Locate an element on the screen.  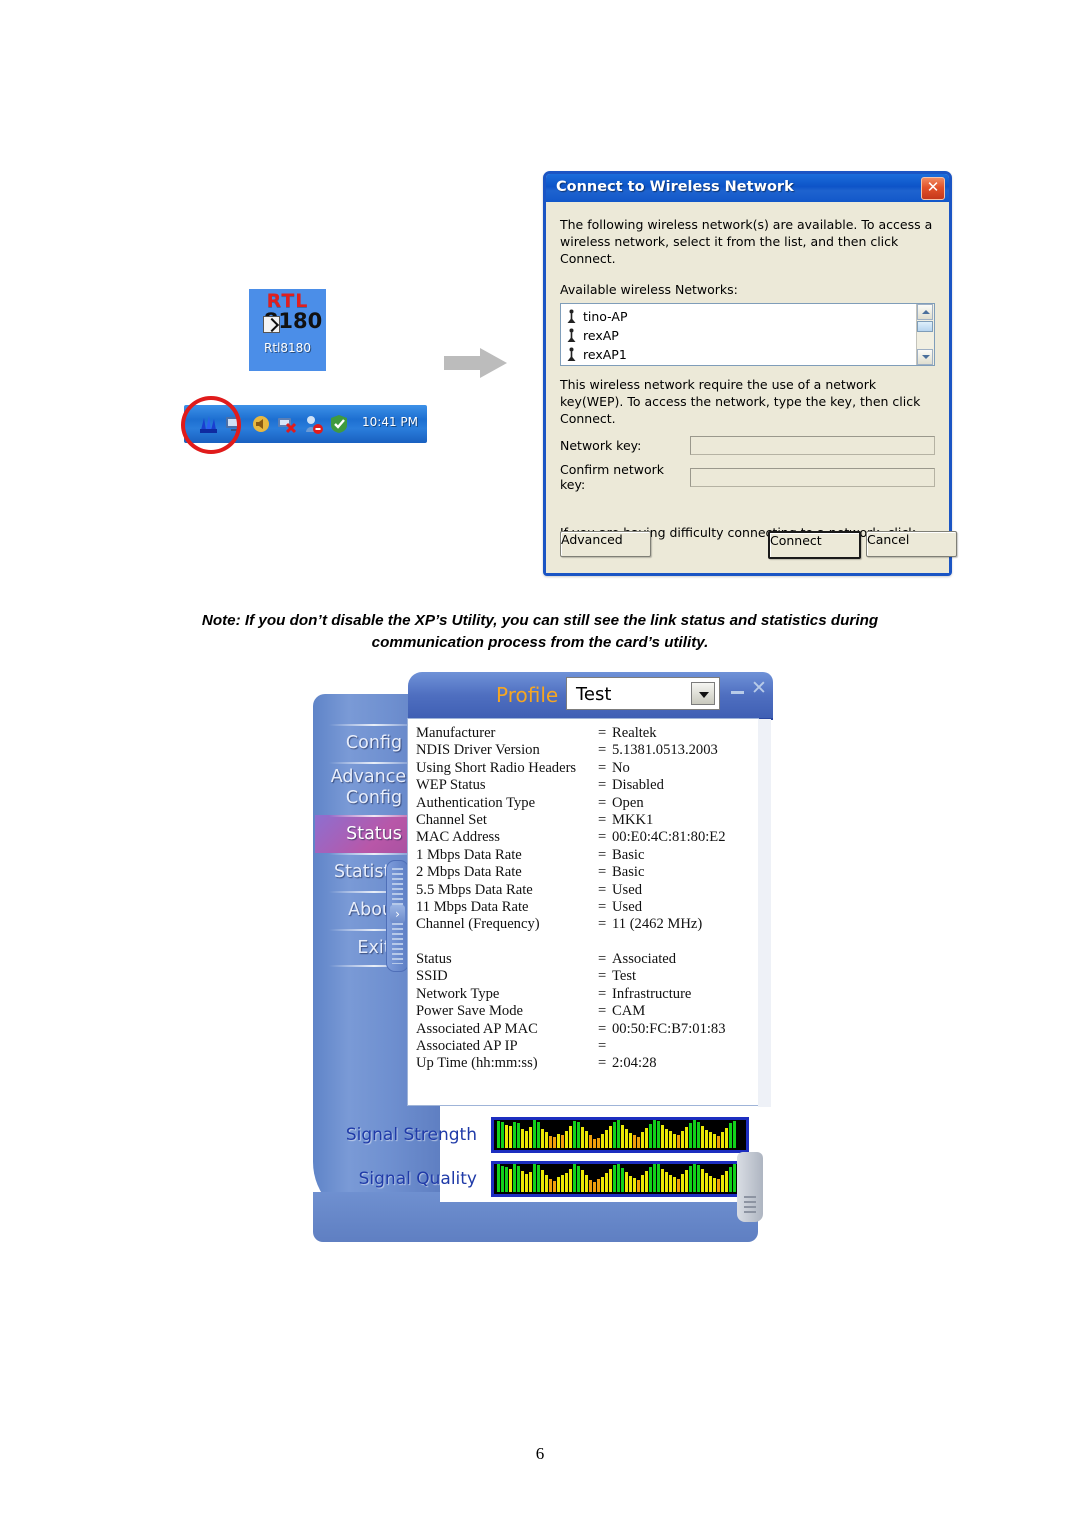
dialog-title: Connect to Wireless Network is located at coordinates (675, 187).